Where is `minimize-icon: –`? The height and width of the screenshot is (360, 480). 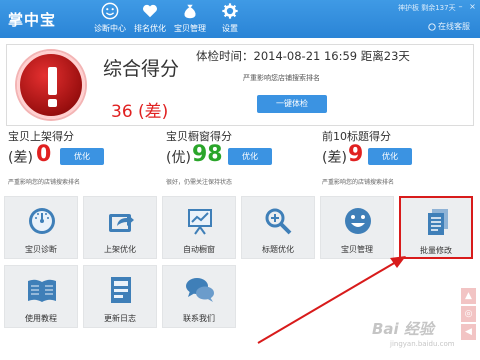
minimize-icon: – is located at coordinates (460, 6).